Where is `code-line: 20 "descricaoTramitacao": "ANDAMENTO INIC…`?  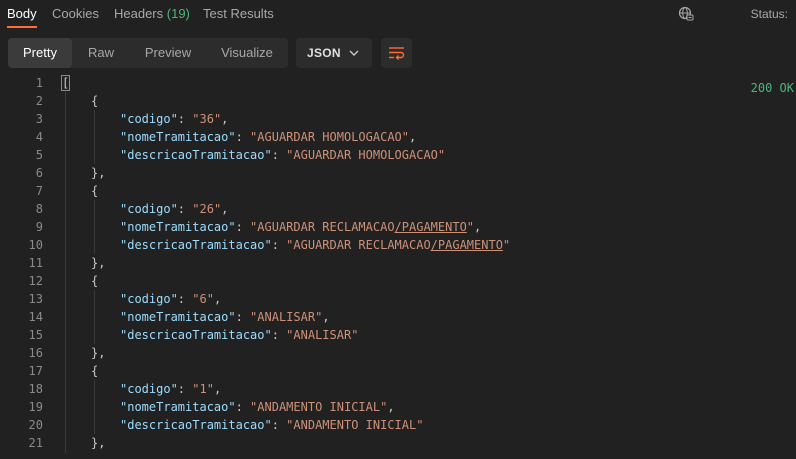 code-line: 20 "descricaoTramitacao": "ANDAMENTO INIC… is located at coordinates (398, 425).